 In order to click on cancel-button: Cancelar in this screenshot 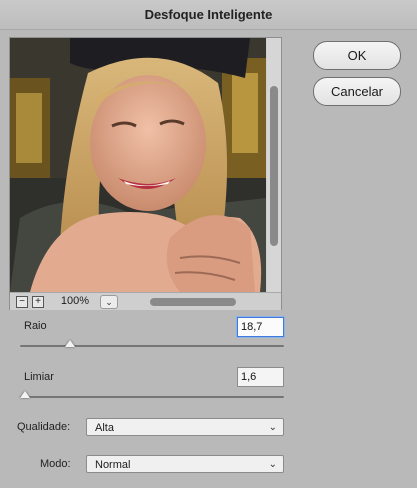, I will do `click(357, 91)`.